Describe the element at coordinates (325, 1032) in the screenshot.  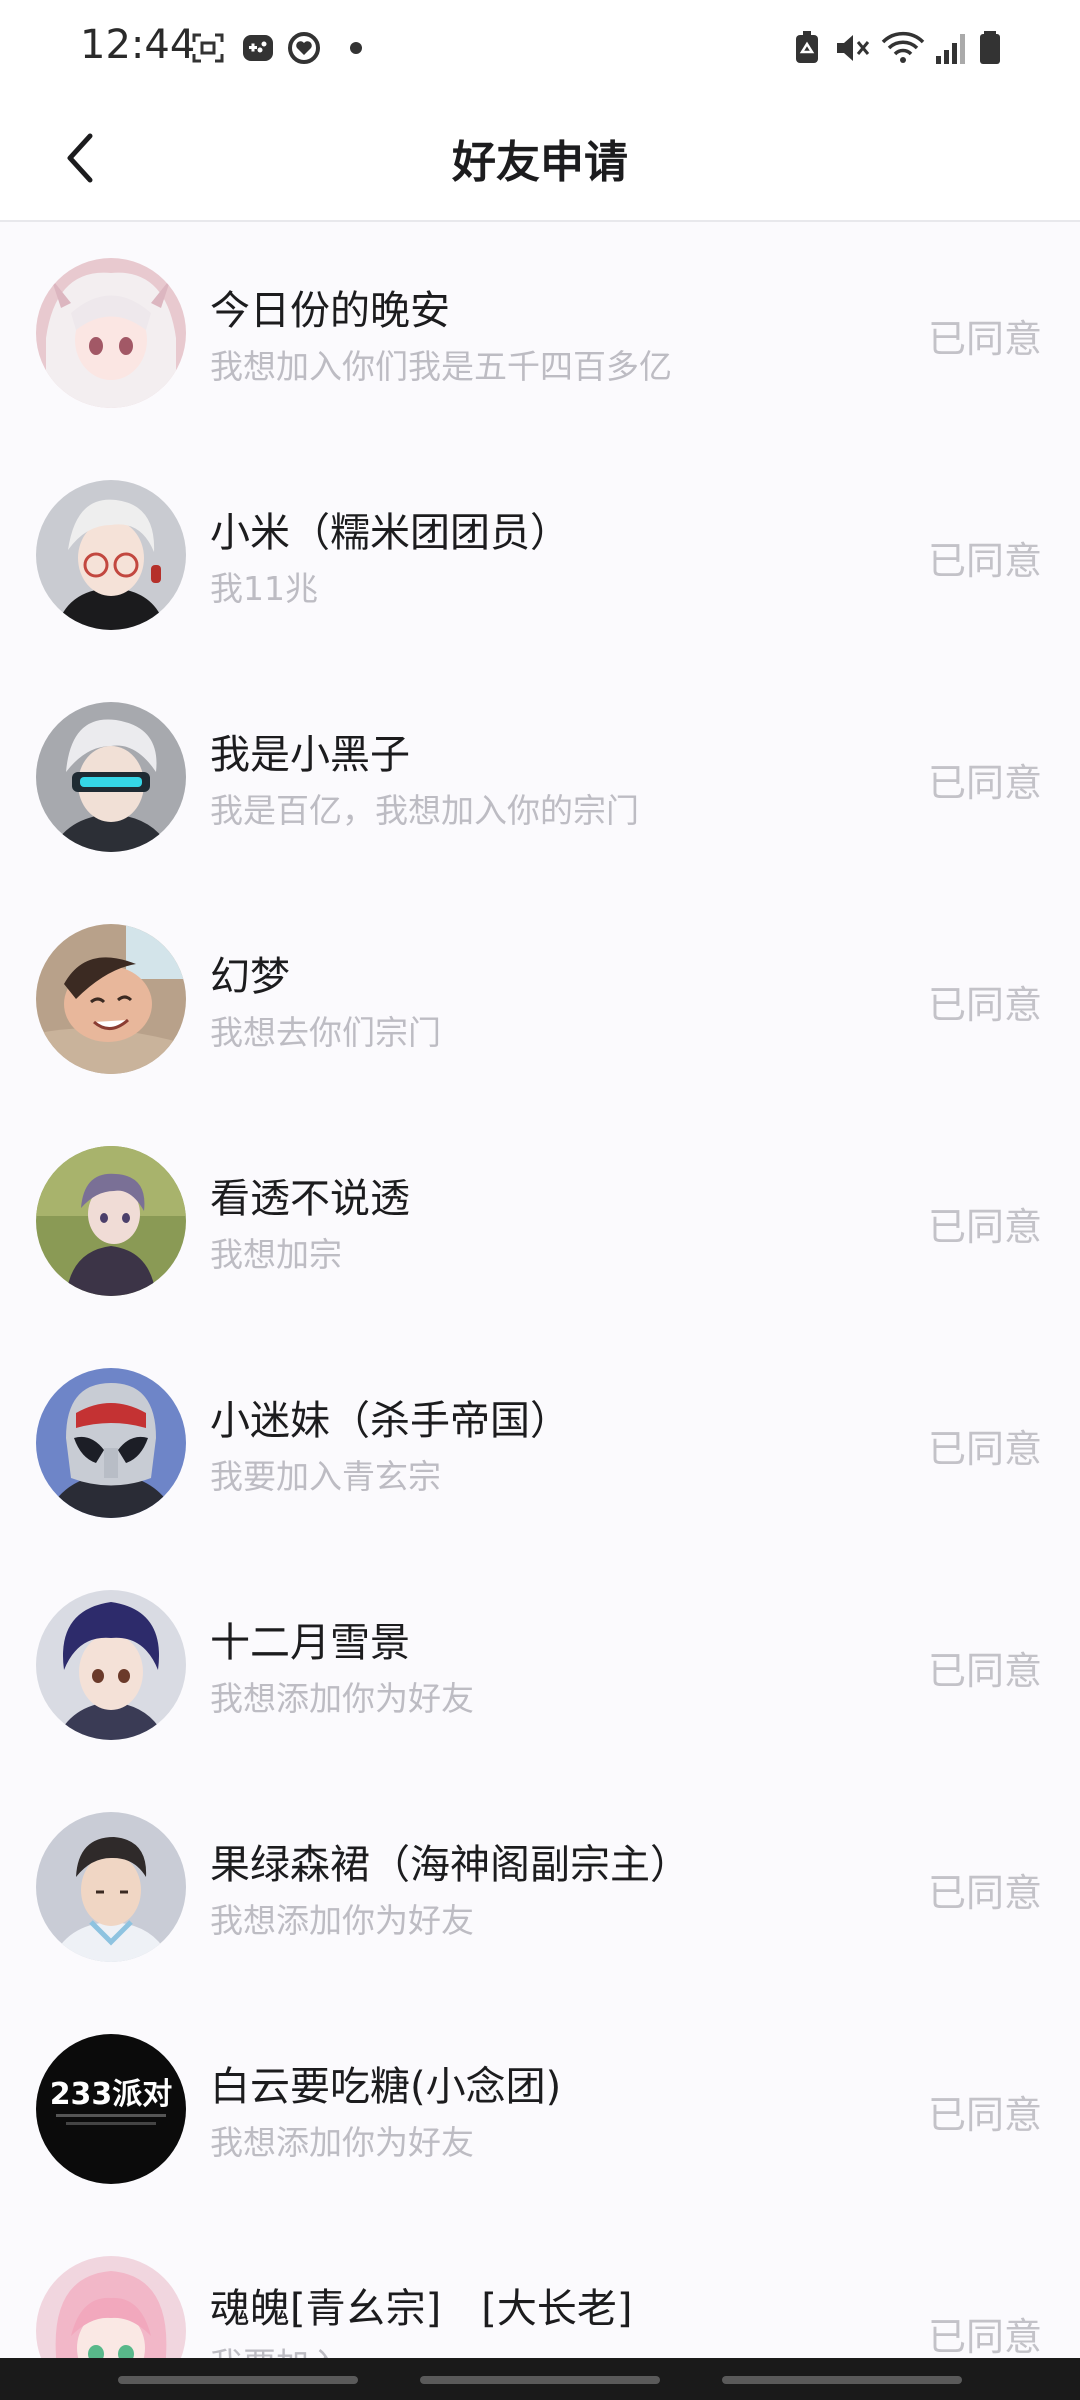
I see `request-message: 我想去你们宗门` at that location.